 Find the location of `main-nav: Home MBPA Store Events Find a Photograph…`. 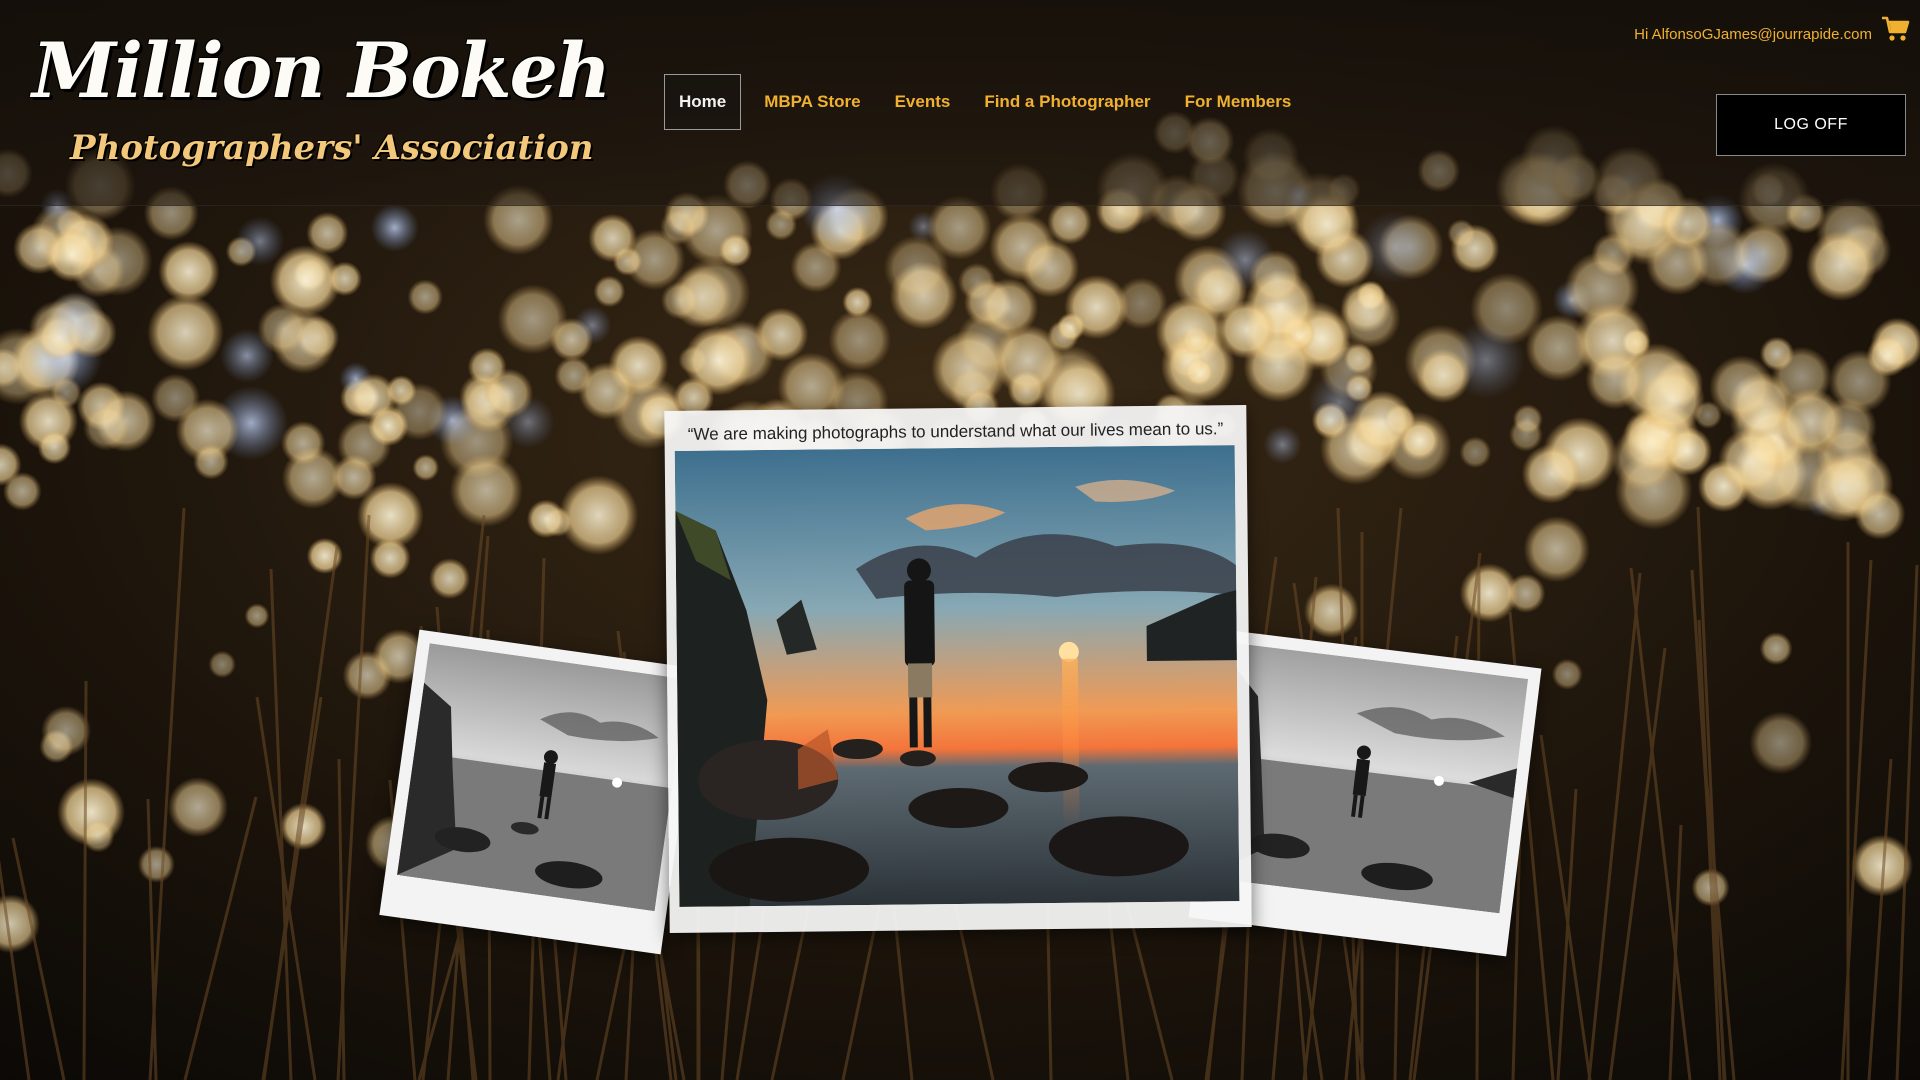

main-nav: Home MBPA Store Events Find a Photograph… is located at coordinates (986, 102).